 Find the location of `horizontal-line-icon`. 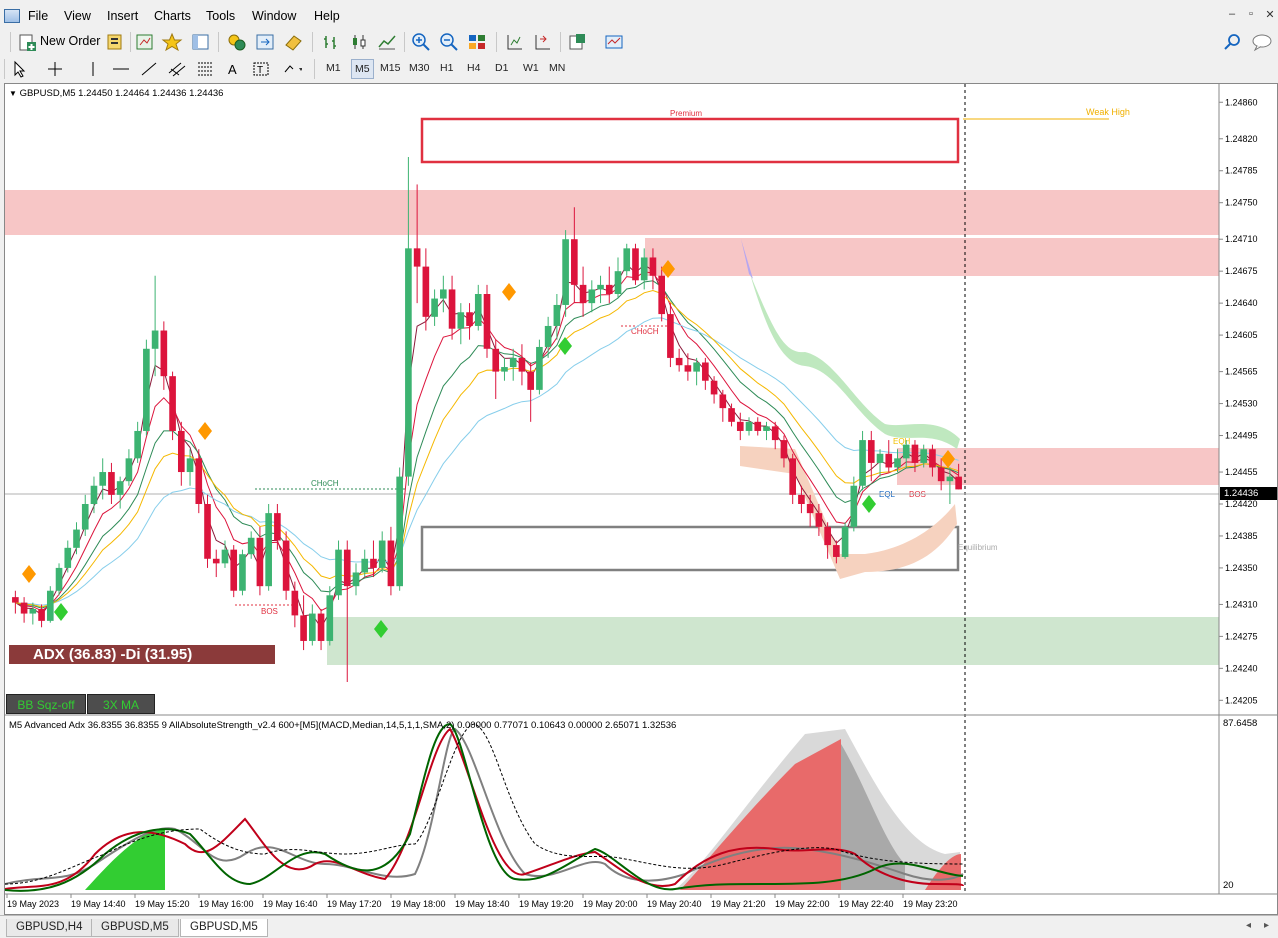

horizontal-line-icon is located at coordinates (121, 69).